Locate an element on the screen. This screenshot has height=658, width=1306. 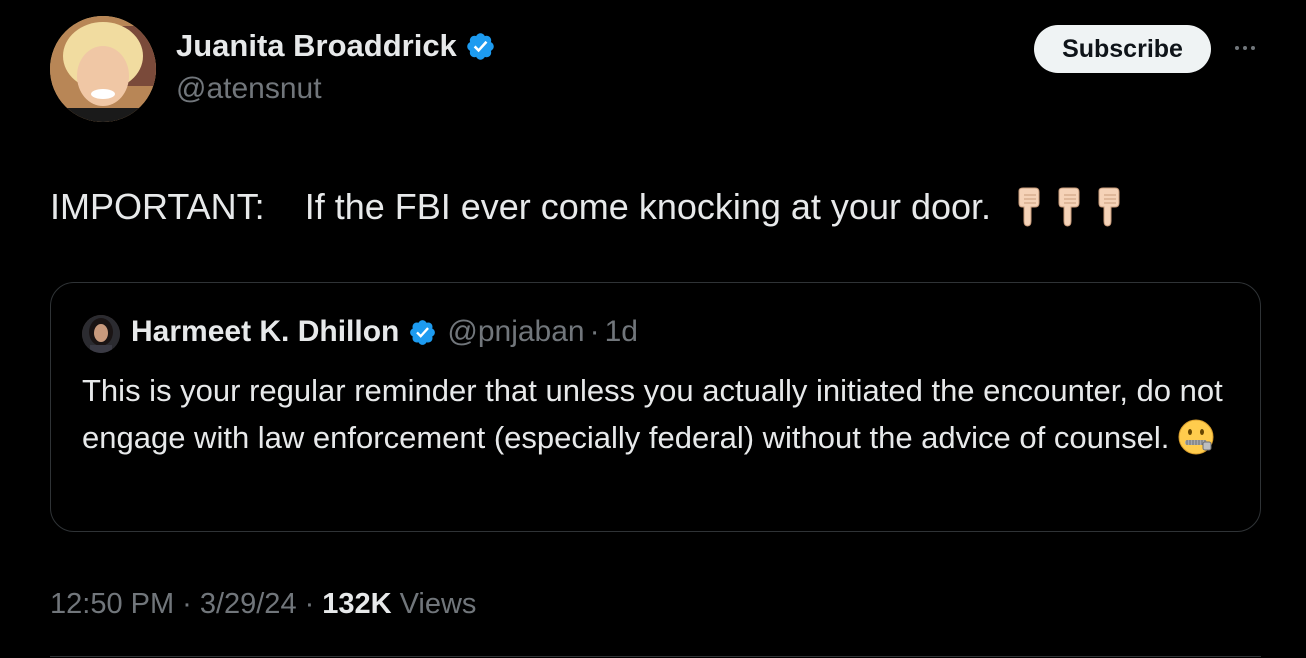
author-name-row: Juanita Broaddrick is located at coordinates (336, 46).